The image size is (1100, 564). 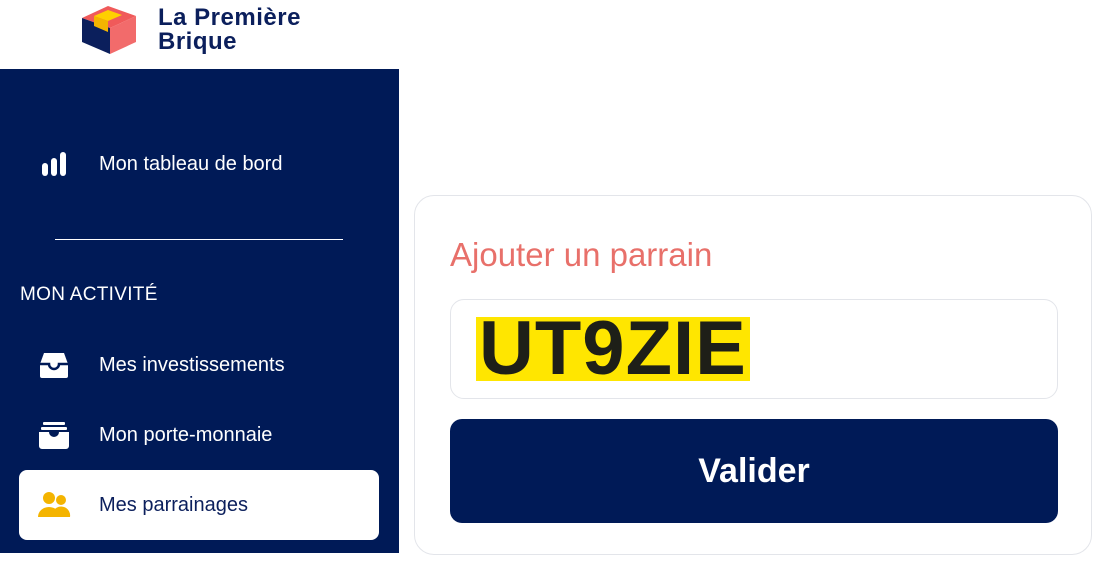 What do you see at coordinates (54, 505) in the screenshot?
I see `users-icon` at bounding box center [54, 505].